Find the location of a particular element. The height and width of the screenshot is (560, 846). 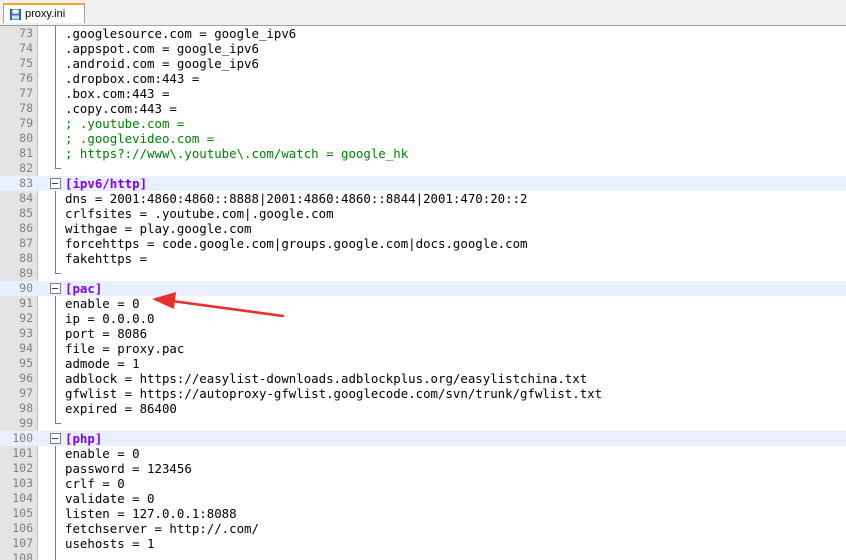

save-file-icon is located at coordinates (15, 14).